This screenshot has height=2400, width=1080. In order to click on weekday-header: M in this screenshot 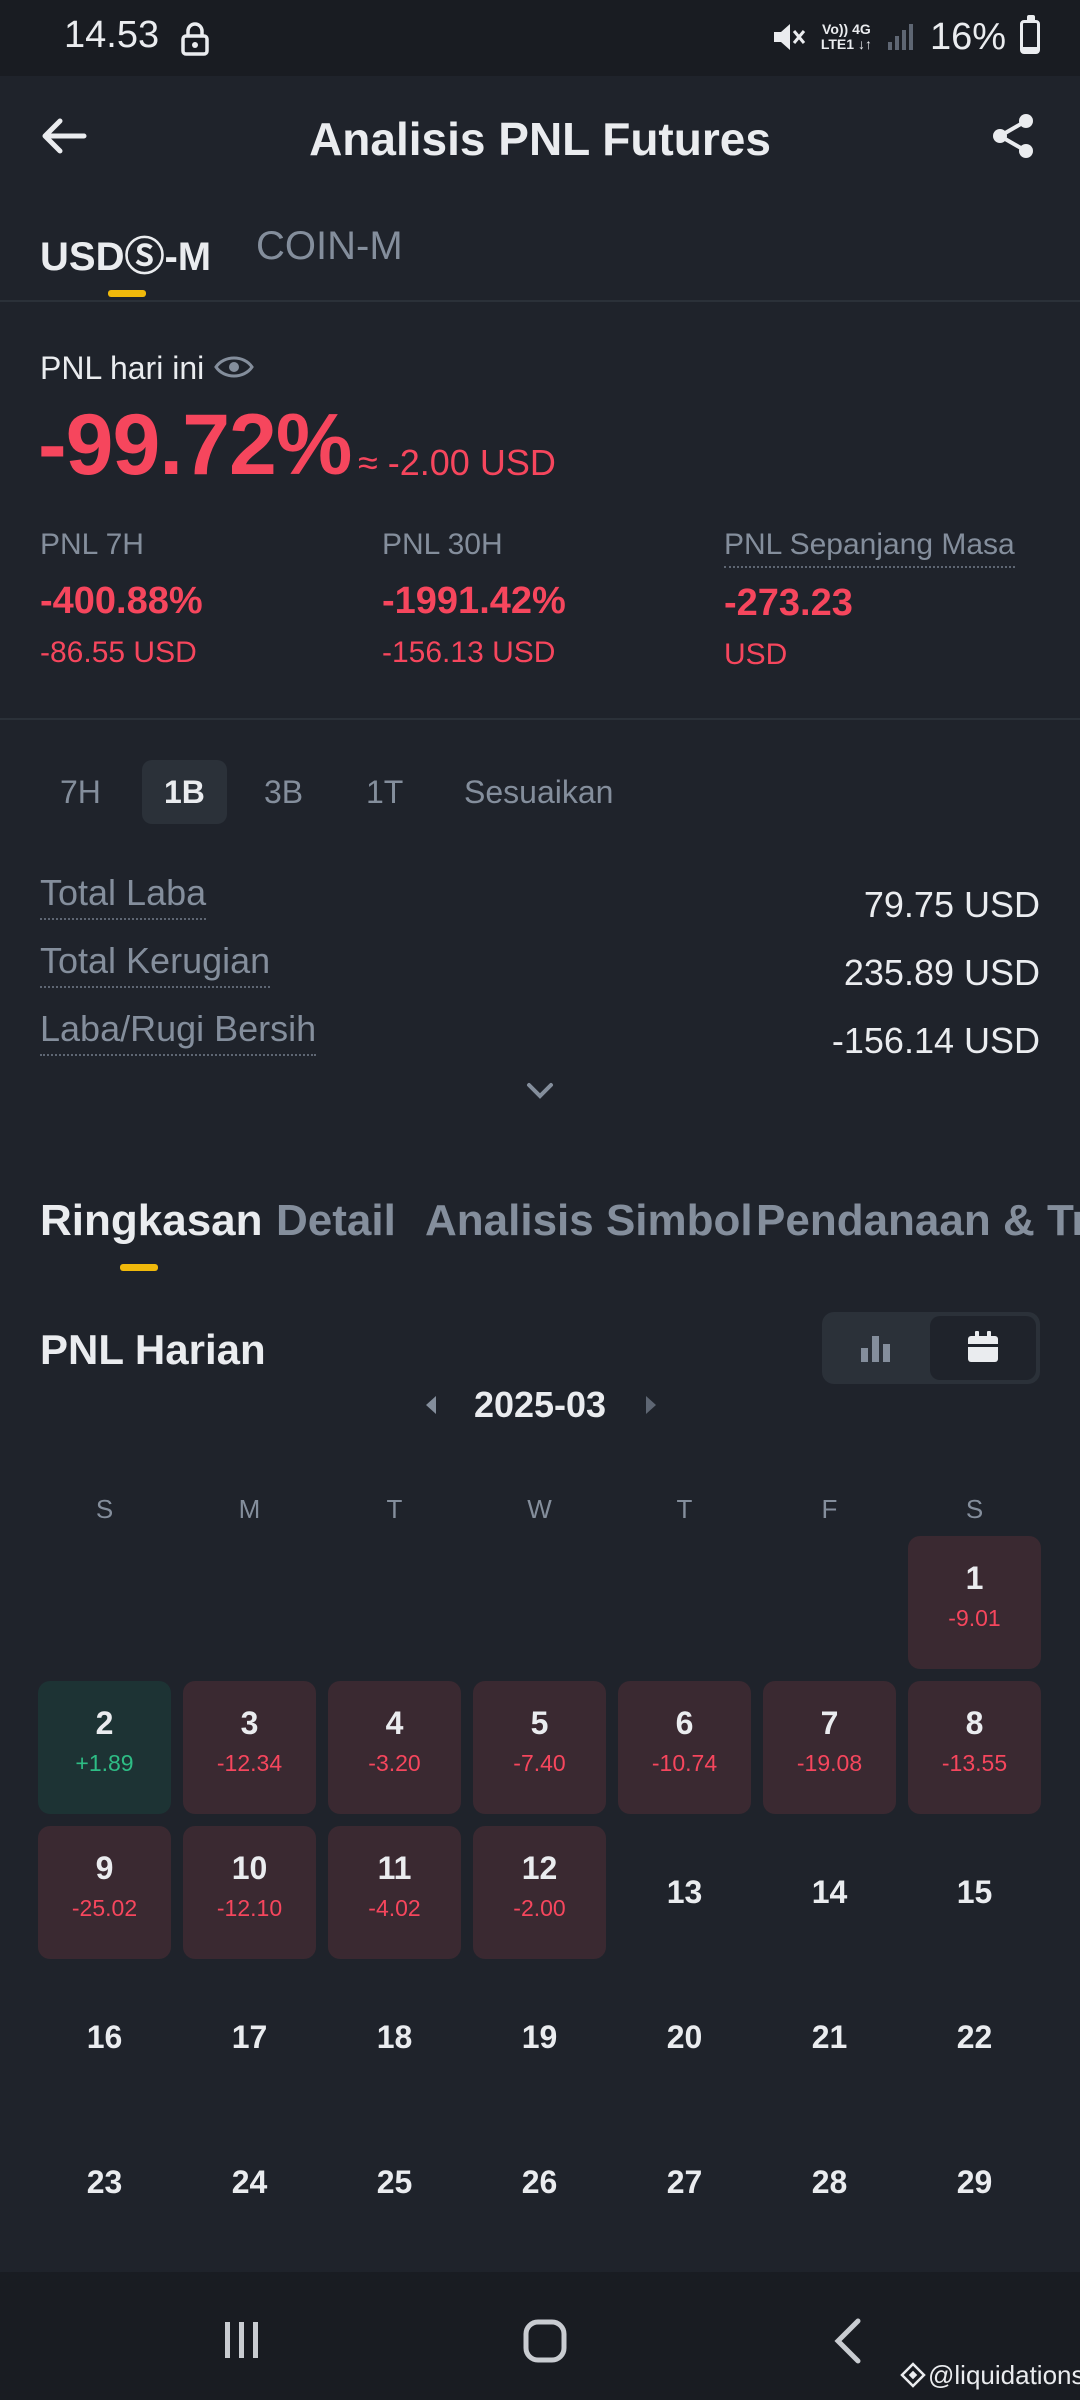, I will do `click(249, 1509)`.